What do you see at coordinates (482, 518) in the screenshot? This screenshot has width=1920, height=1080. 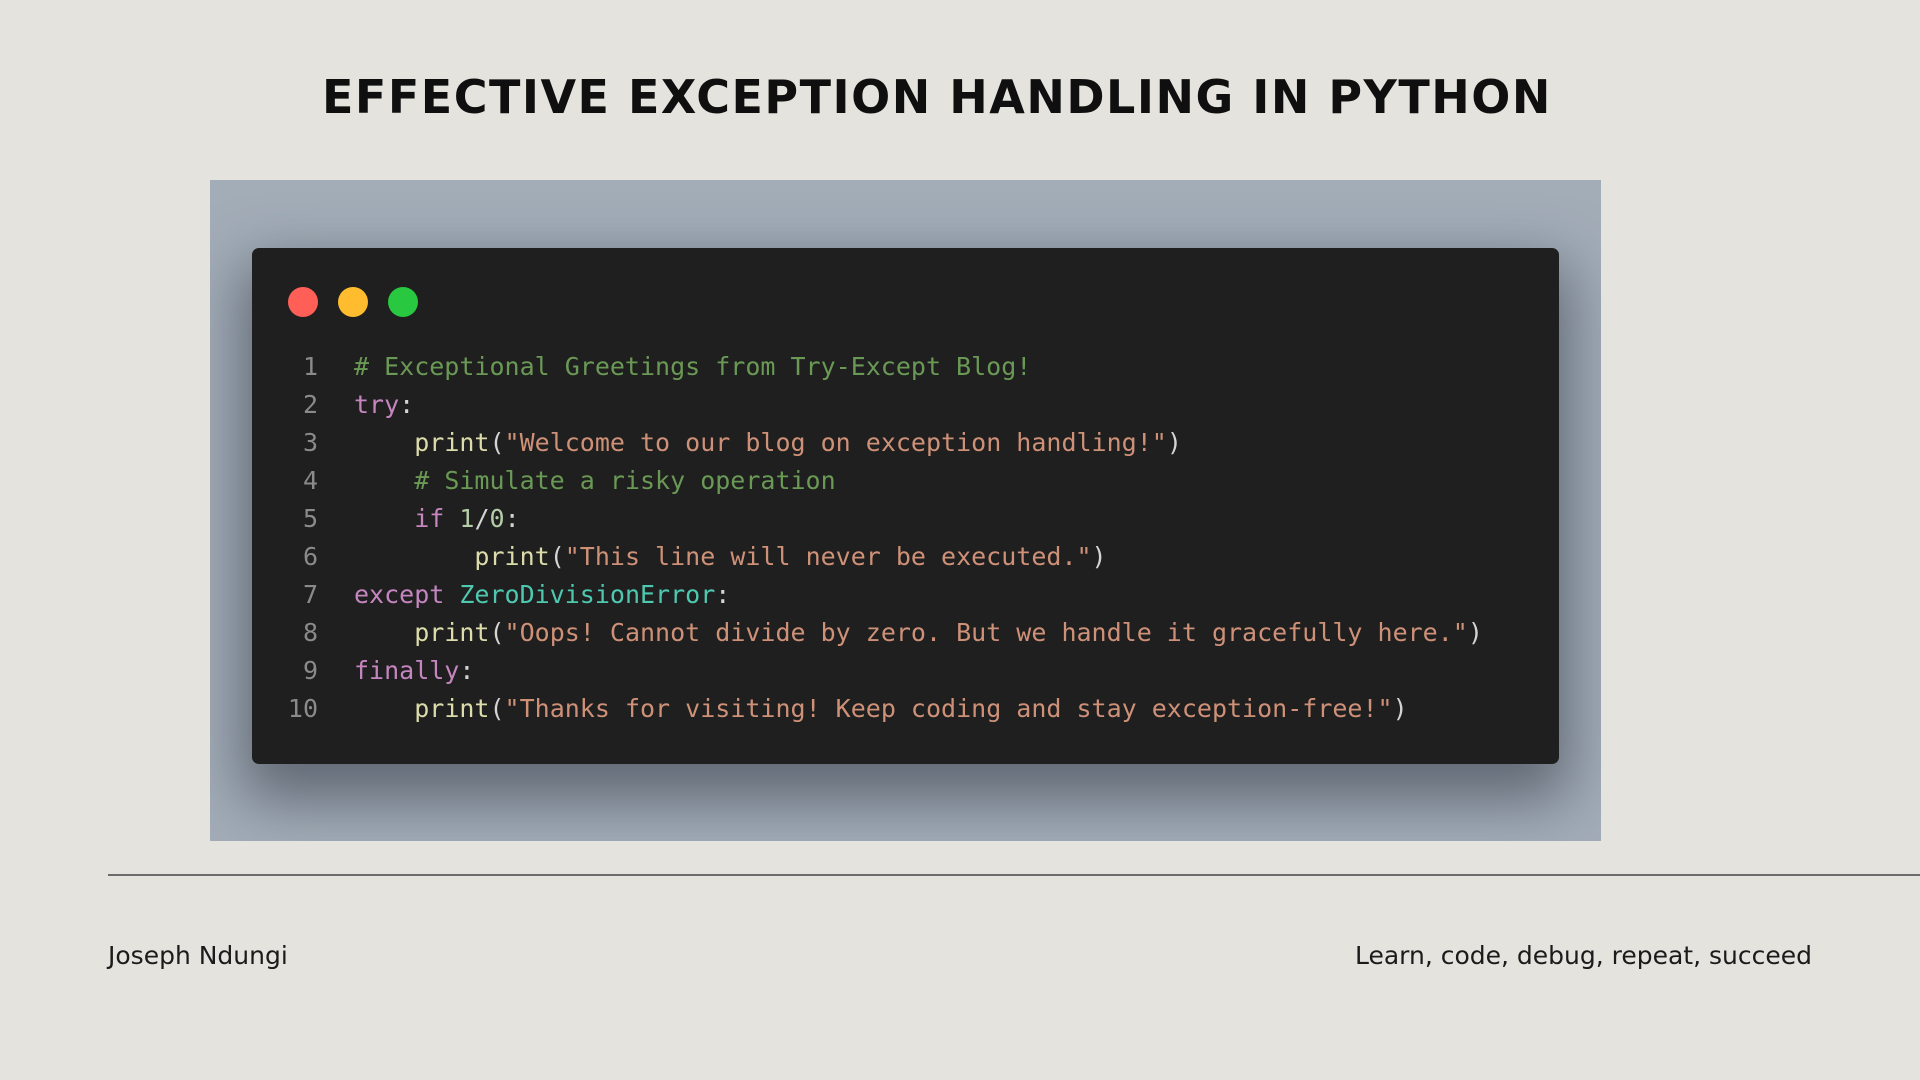 I see `code-token: /` at bounding box center [482, 518].